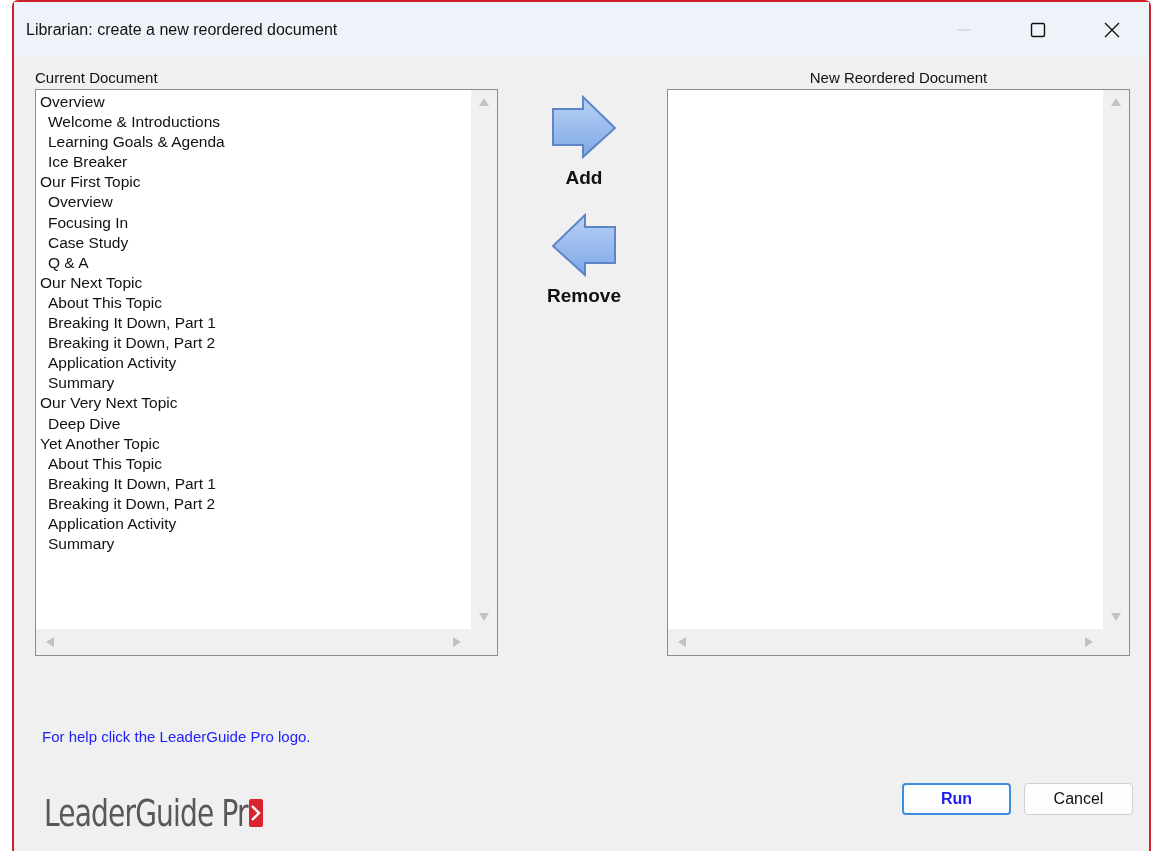 This screenshot has height=851, width=1153. What do you see at coordinates (956, 799) in the screenshot?
I see `dialog-button: Run` at bounding box center [956, 799].